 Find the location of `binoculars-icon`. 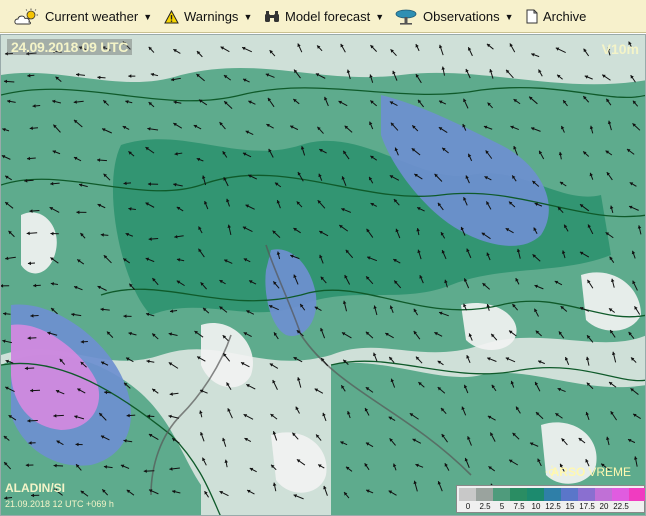

binoculars-icon is located at coordinates (272, 17).